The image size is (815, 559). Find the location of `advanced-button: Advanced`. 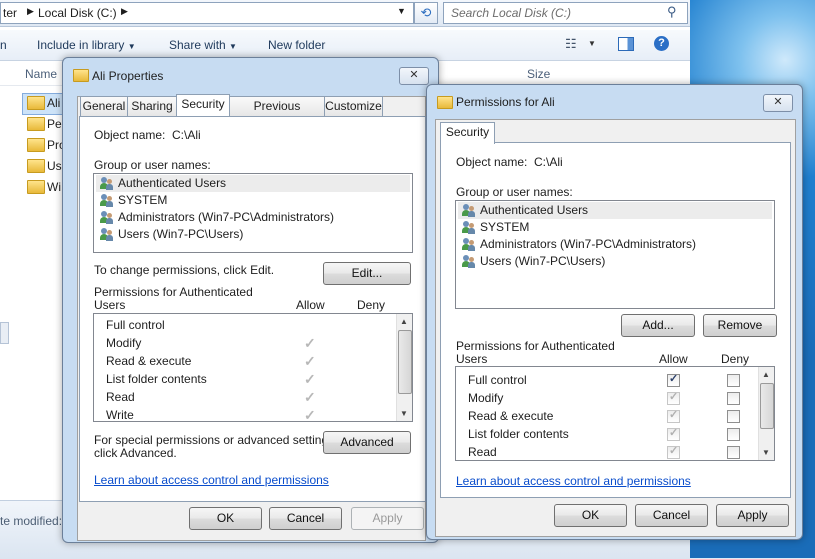

advanced-button: Advanced is located at coordinates (367, 442).